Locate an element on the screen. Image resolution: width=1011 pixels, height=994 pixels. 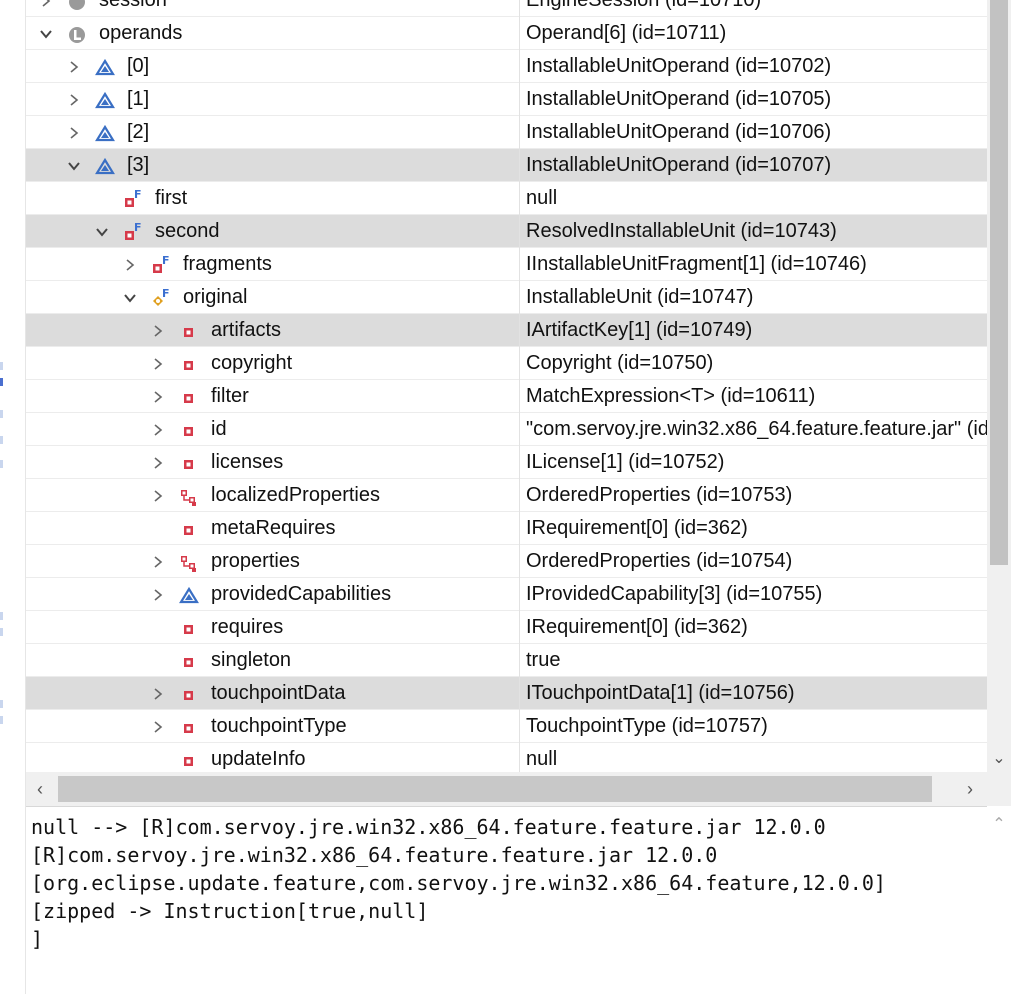
tree-row-original: Foriginal InstallableUnit (id=10747) is located at coordinates (506, 297).